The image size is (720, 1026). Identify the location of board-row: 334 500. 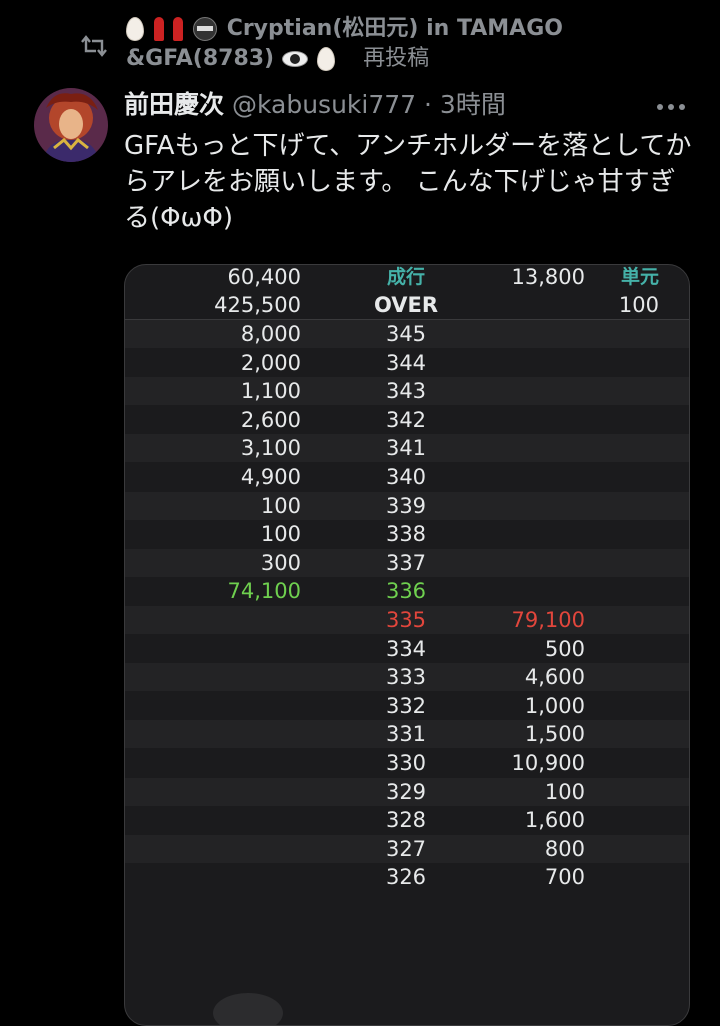
(407, 649).